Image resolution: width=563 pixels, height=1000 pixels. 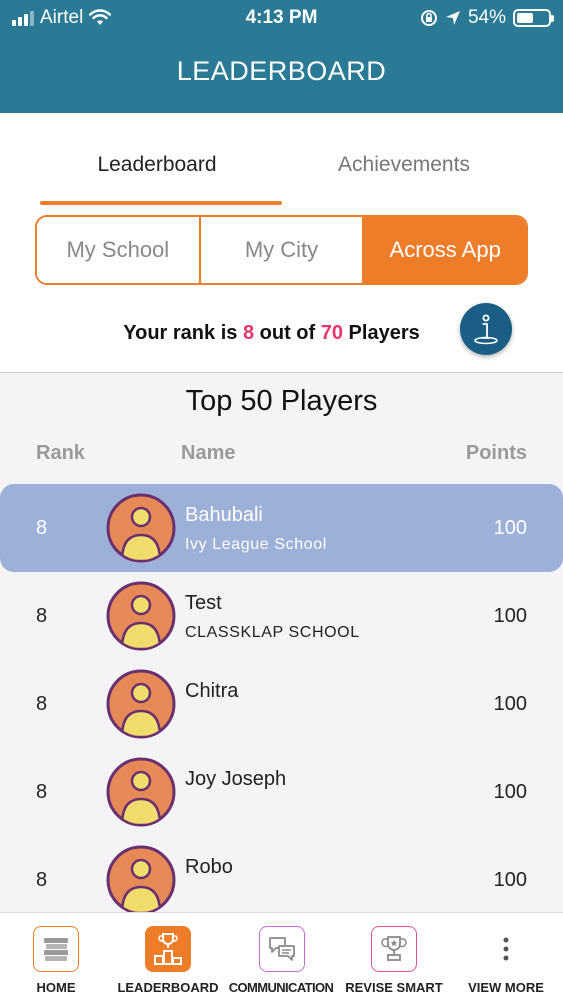 I want to click on scope-across-app-button: Across App, so click(x=444, y=250).